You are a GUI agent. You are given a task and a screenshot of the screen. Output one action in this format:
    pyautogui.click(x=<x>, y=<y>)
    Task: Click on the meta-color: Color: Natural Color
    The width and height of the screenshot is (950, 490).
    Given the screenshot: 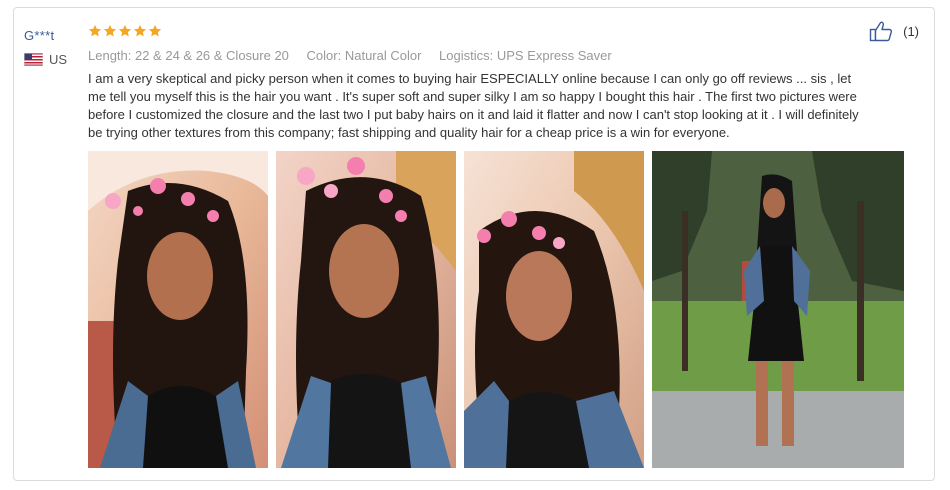 What is the action you would take?
    pyautogui.click(x=364, y=55)
    